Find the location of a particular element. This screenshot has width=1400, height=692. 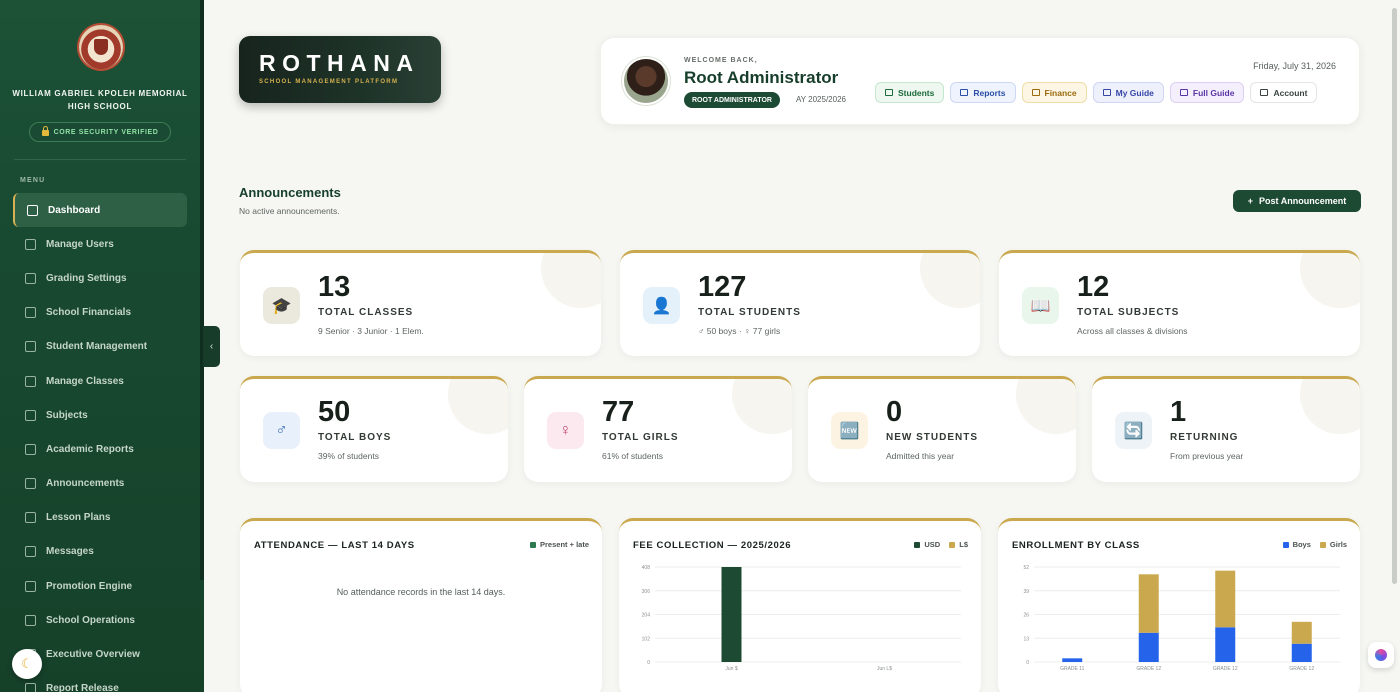

sidebar-item-announcements: Announcements is located at coordinates (100, 484).